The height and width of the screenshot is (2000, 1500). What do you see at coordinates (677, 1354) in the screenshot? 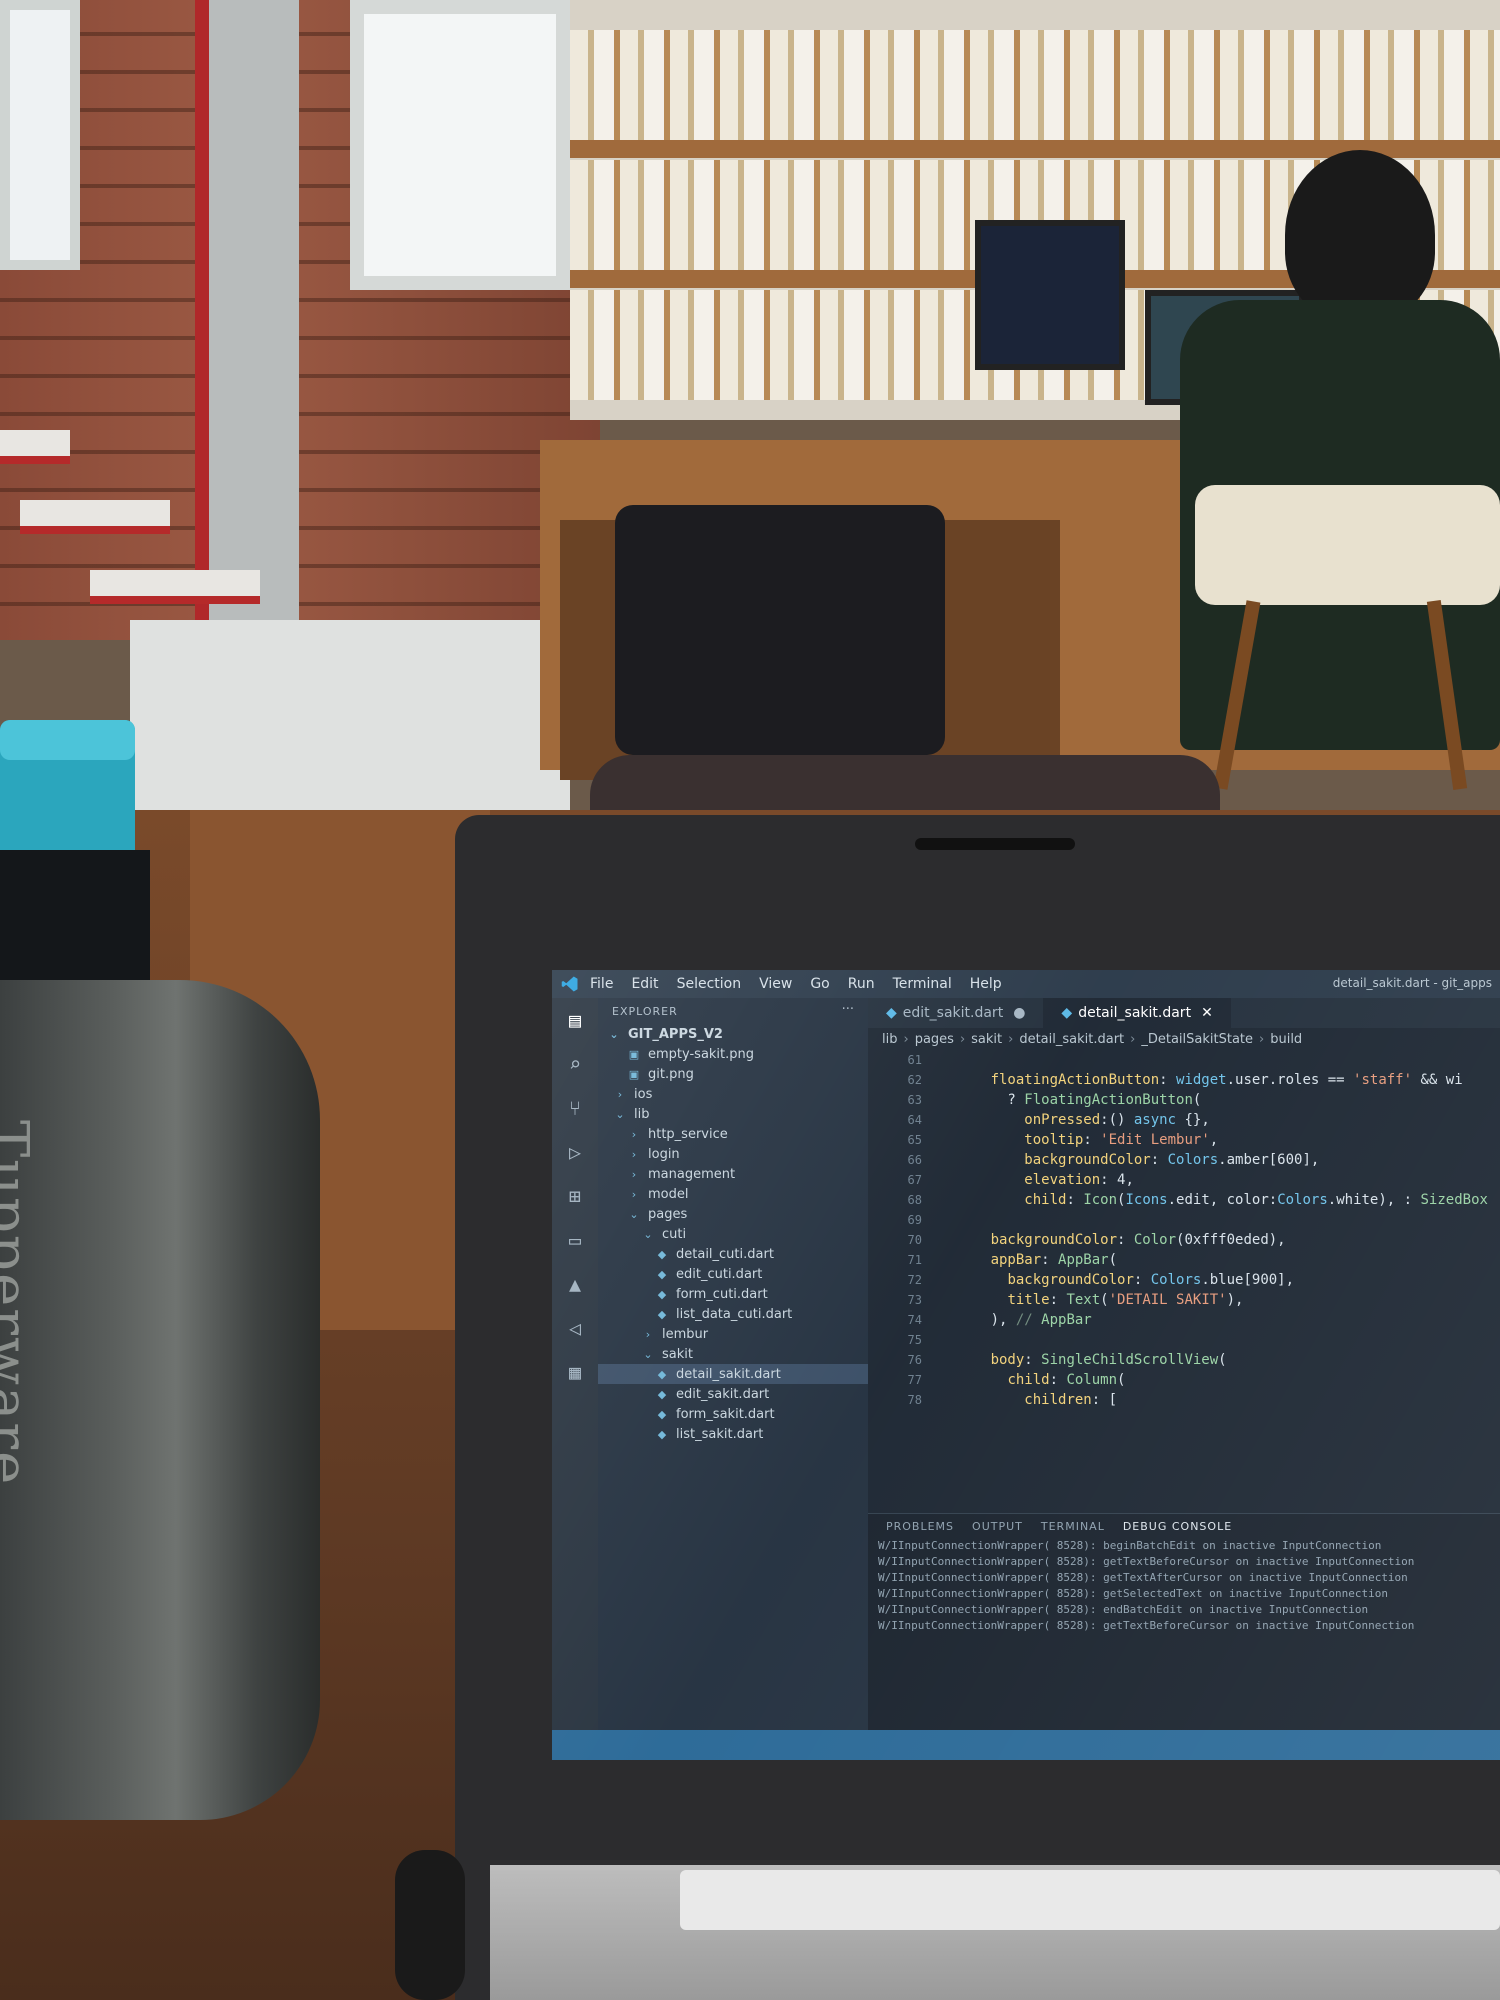
I see `tree-item-label: sakit` at bounding box center [677, 1354].